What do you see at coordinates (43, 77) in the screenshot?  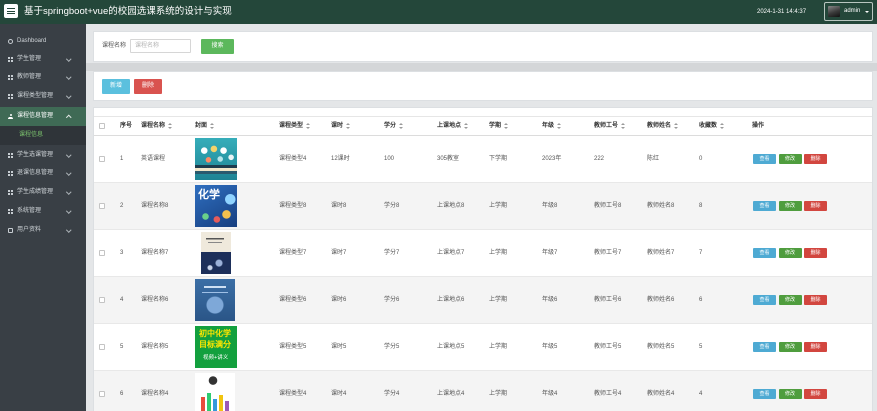 I see `sidebar-item-teachers: 教师管理` at bounding box center [43, 77].